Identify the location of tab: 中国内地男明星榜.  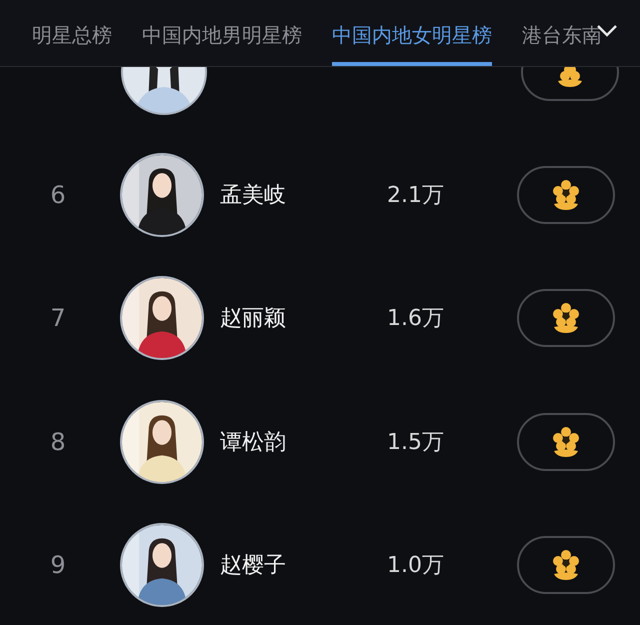
(222, 43).